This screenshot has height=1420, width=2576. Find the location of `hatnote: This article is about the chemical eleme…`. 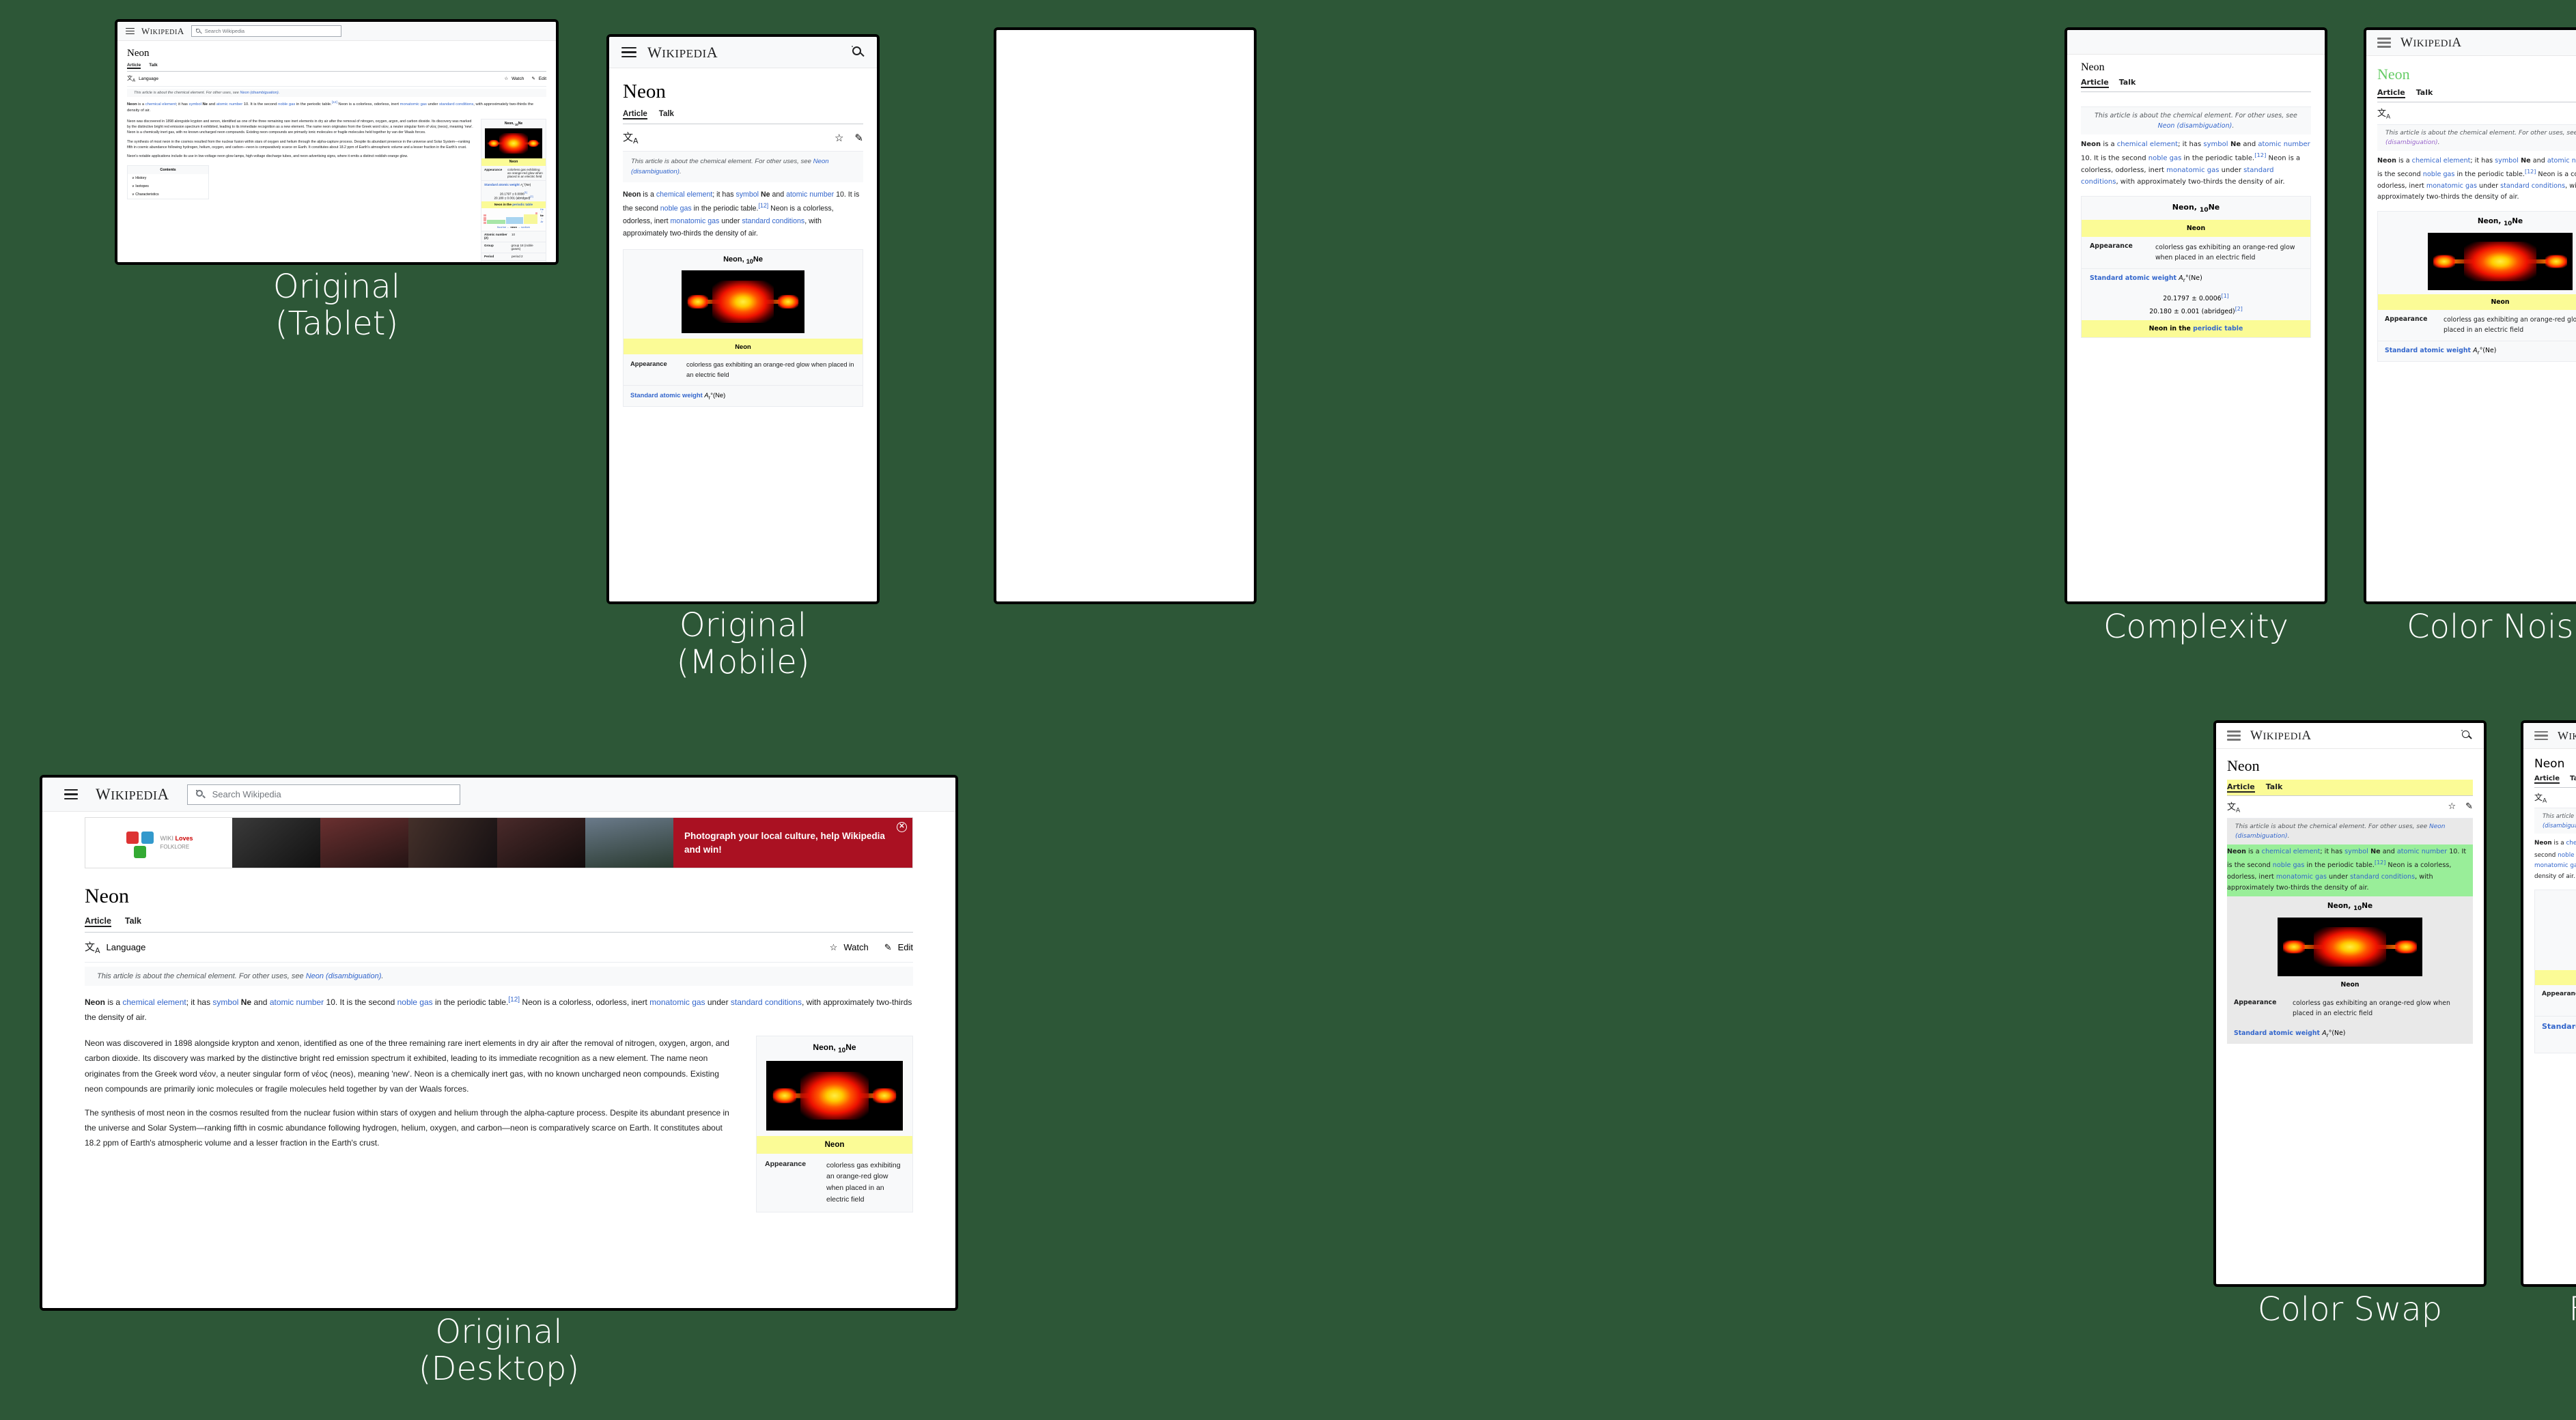

hatnote: This article is about the chemical eleme… is located at coordinates (2555, 821).